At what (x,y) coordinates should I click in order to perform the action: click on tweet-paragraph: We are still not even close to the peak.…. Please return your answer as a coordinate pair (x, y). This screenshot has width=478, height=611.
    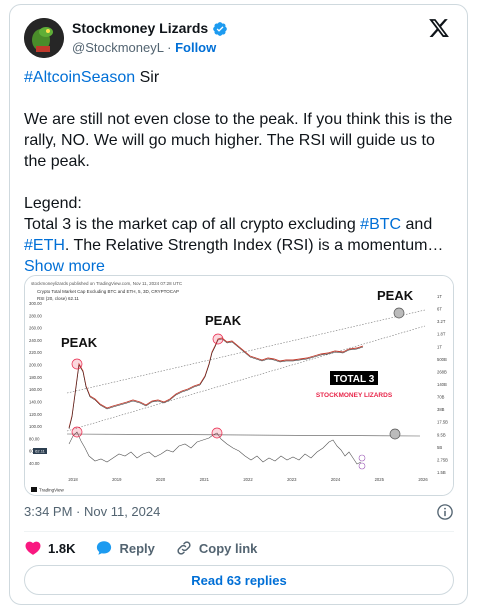
    Looking at the image, I should click on (238, 140).